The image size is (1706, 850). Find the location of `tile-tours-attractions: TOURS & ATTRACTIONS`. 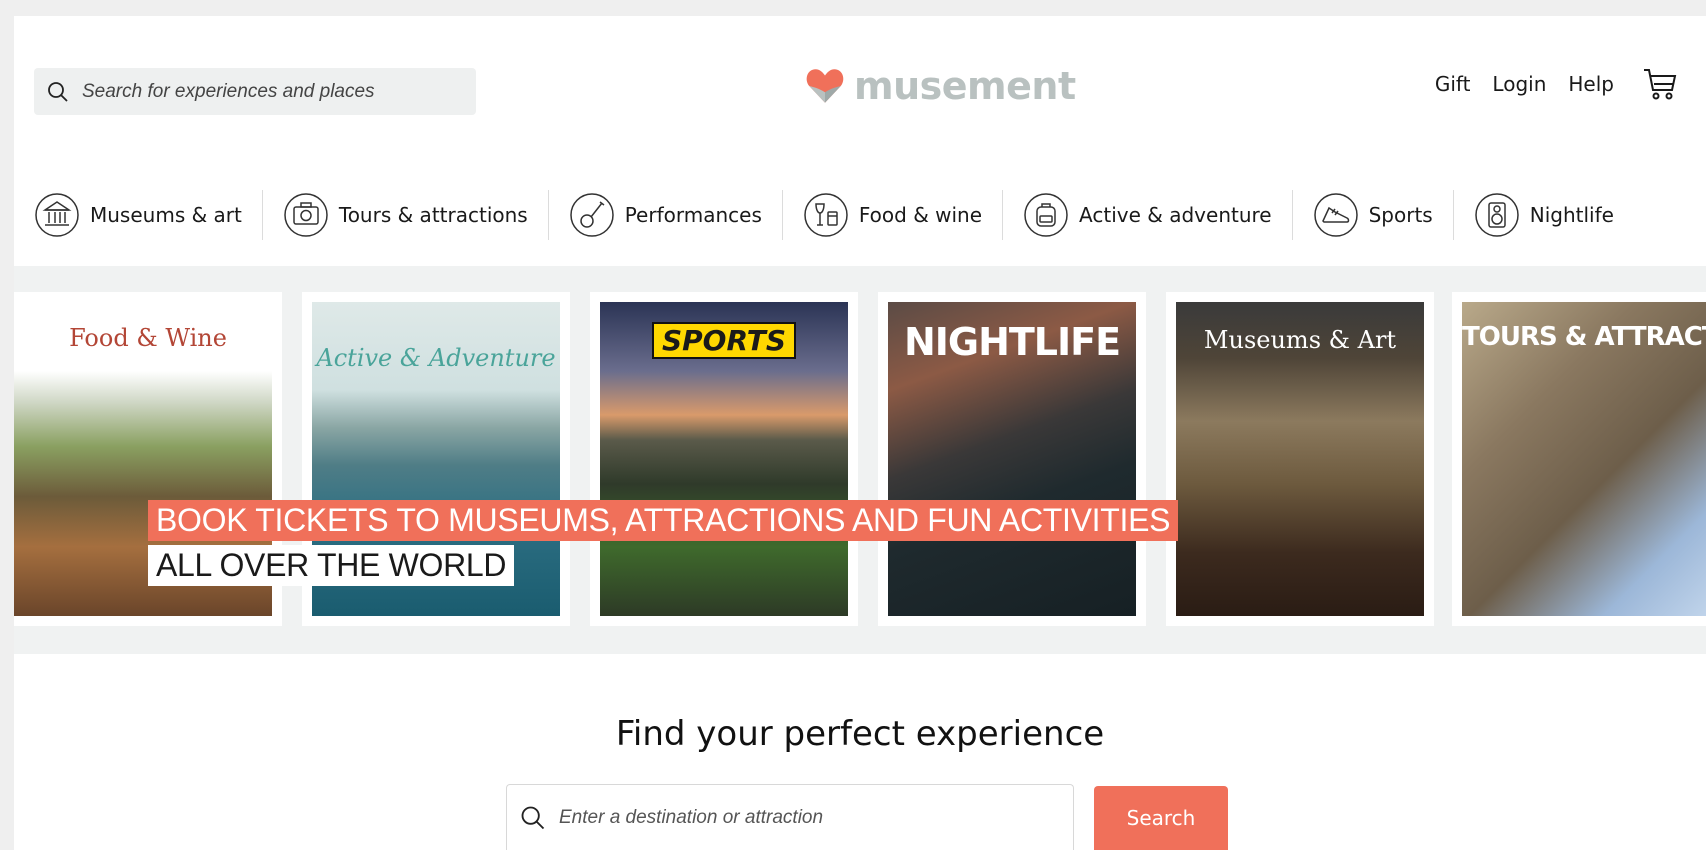

tile-tours-attractions: TOURS & ATTRACTIONS is located at coordinates (1579, 459).